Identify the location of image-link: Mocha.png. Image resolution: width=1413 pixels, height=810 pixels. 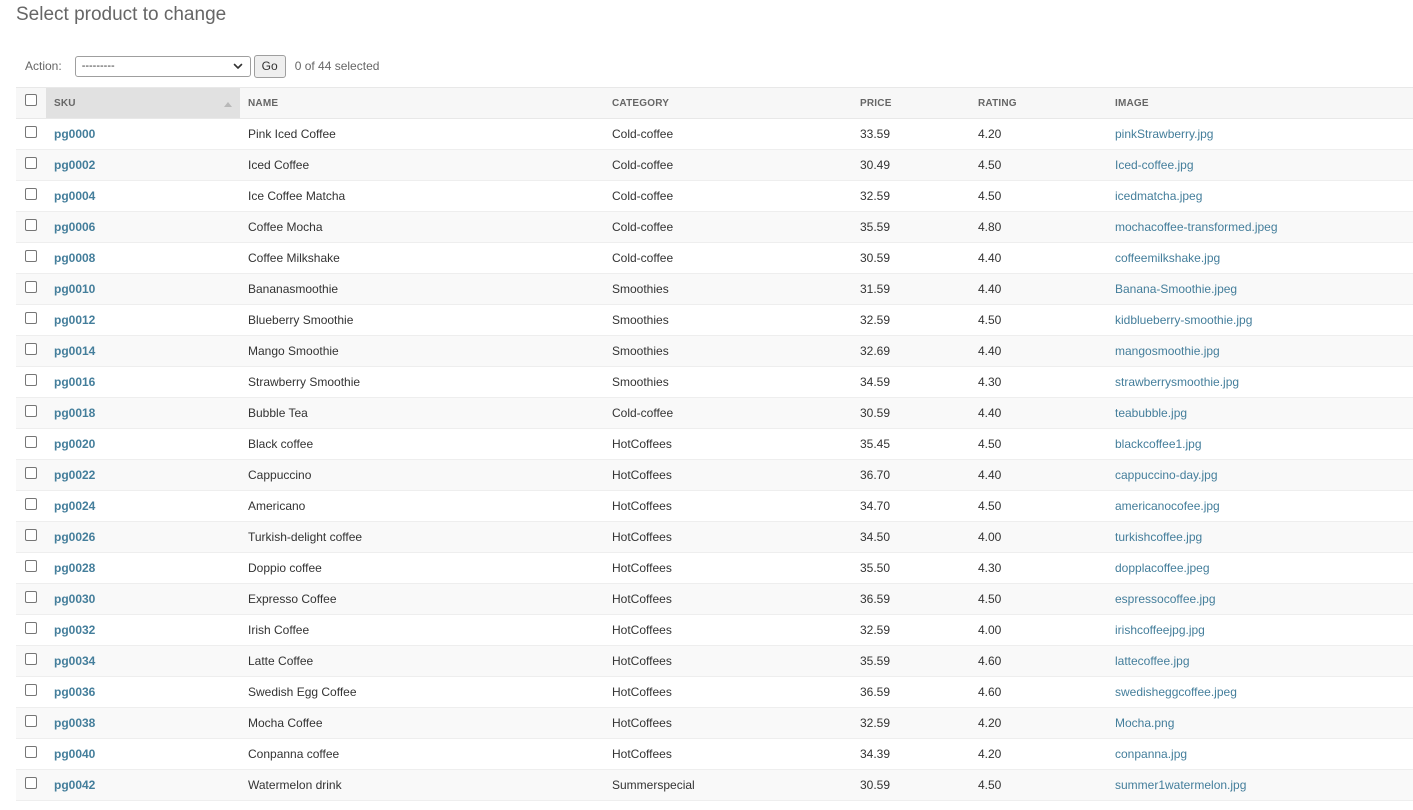
(1144, 723).